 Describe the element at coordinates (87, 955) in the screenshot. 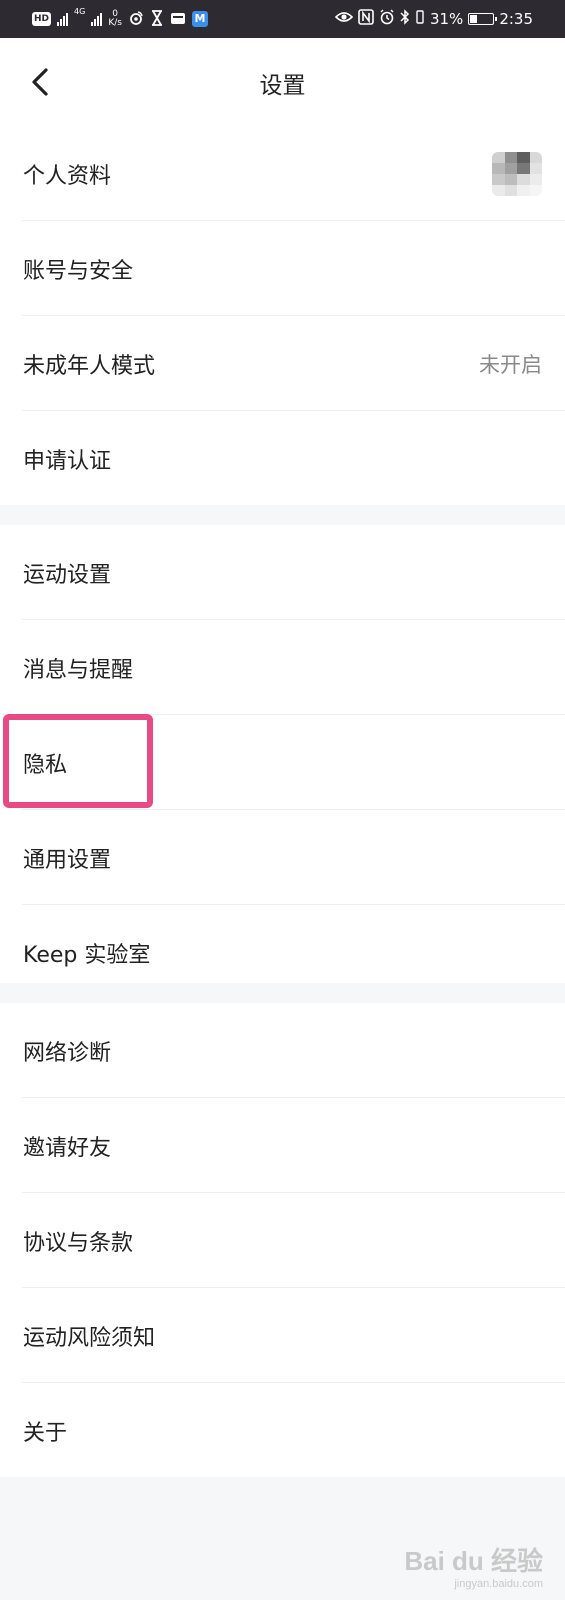

I see `settings-item-label: Keep 实验室` at that location.